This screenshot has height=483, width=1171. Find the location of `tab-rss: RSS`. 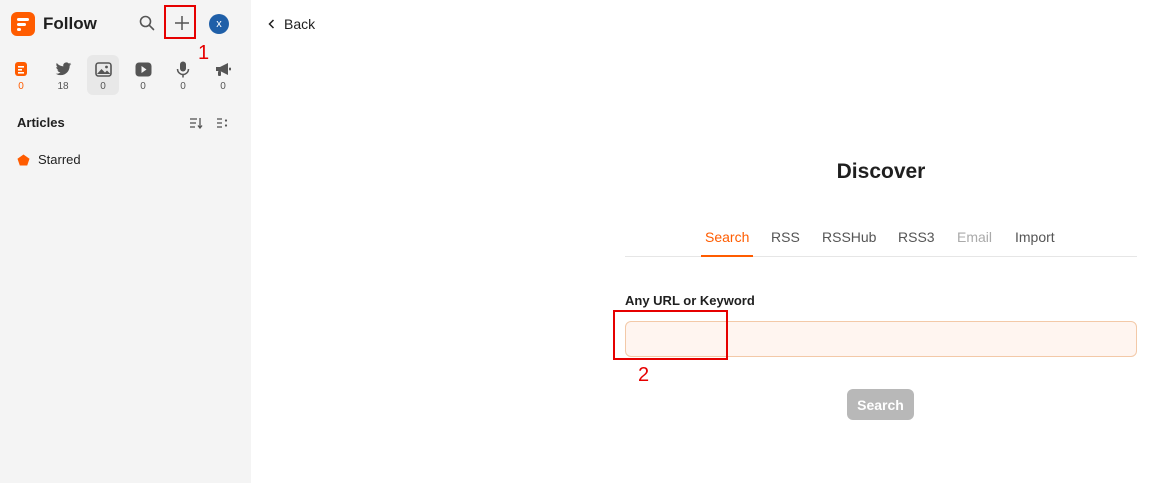

tab-rss: RSS is located at coordinates (785, 242).